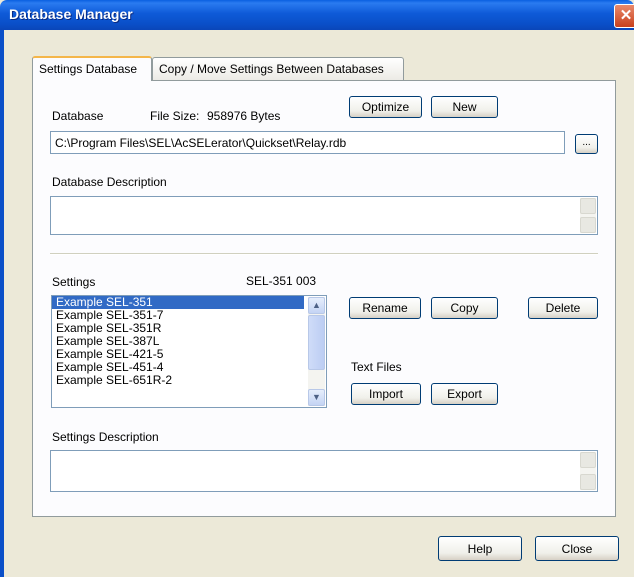 This screenshot has height=577, width=634. Describe the element at coordinates (563, 308) in the screenshot. I see `delete-button: Delete` at that location.